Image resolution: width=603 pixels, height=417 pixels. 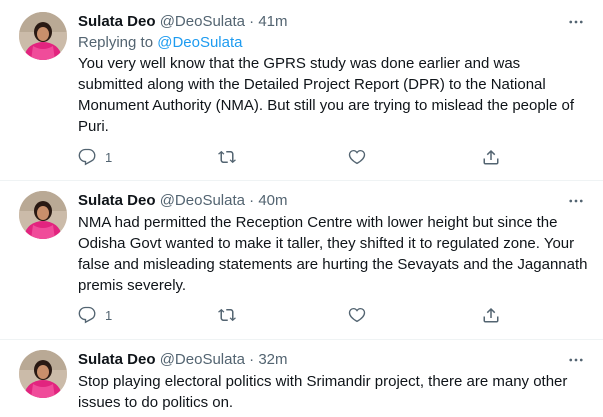 What do you see at coordinates (333, 22) in the screenshot?
I see `tweet-header: Sulata Deo @DeoSulata · 41m` at bounding box center [333, 22].